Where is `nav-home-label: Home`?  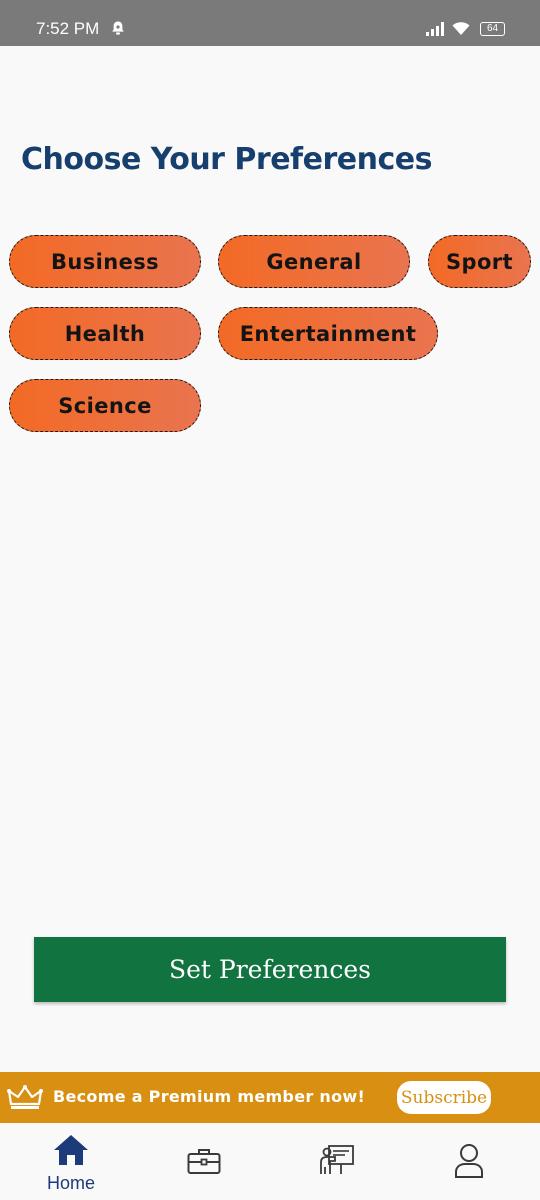 nav-home-label: Home is located at coordinates (70, 1183).